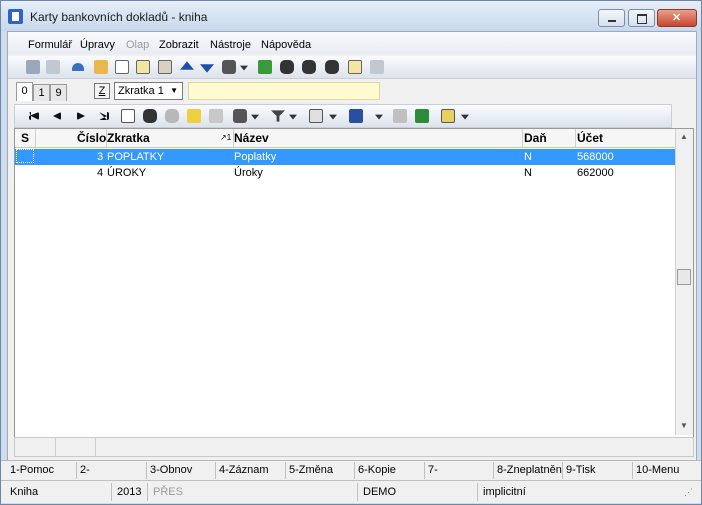  Describe the element at coordinates (265, 67) in the screenshot. I see `tree-icon` at that location.